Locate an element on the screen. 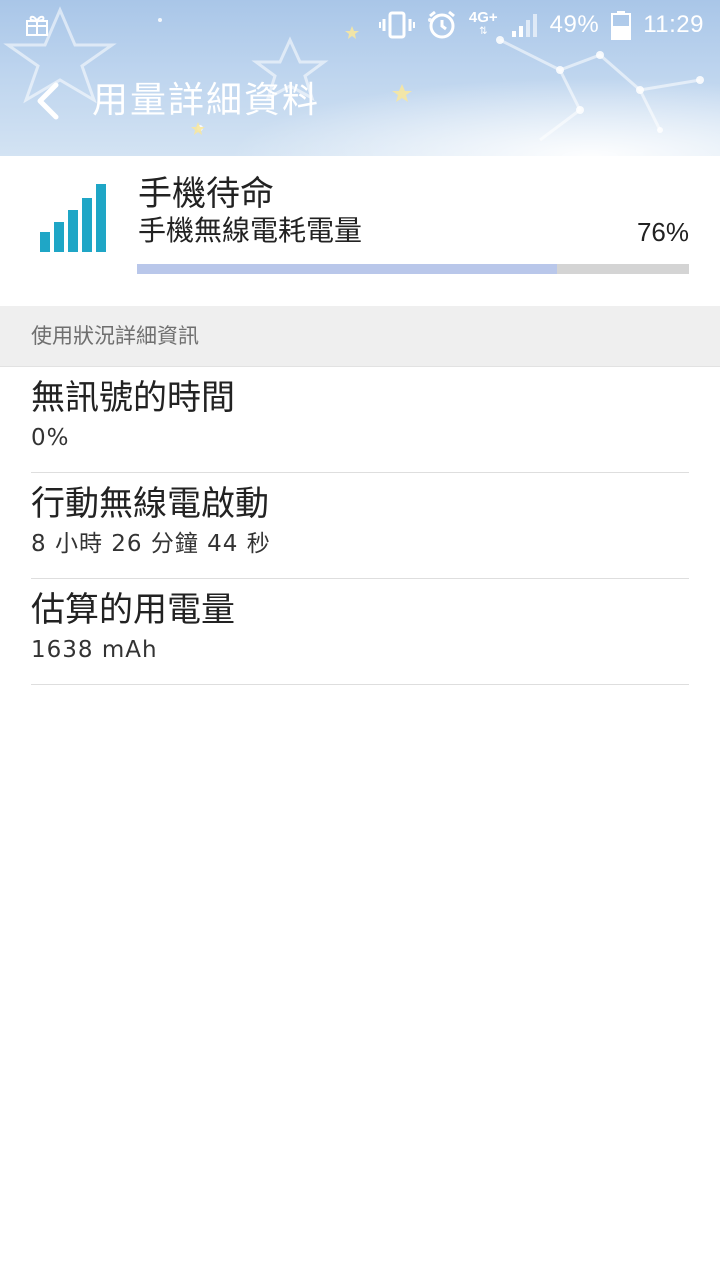  network-4g-icon: 4G+ ⇅ is located at coordinates (483, 24).